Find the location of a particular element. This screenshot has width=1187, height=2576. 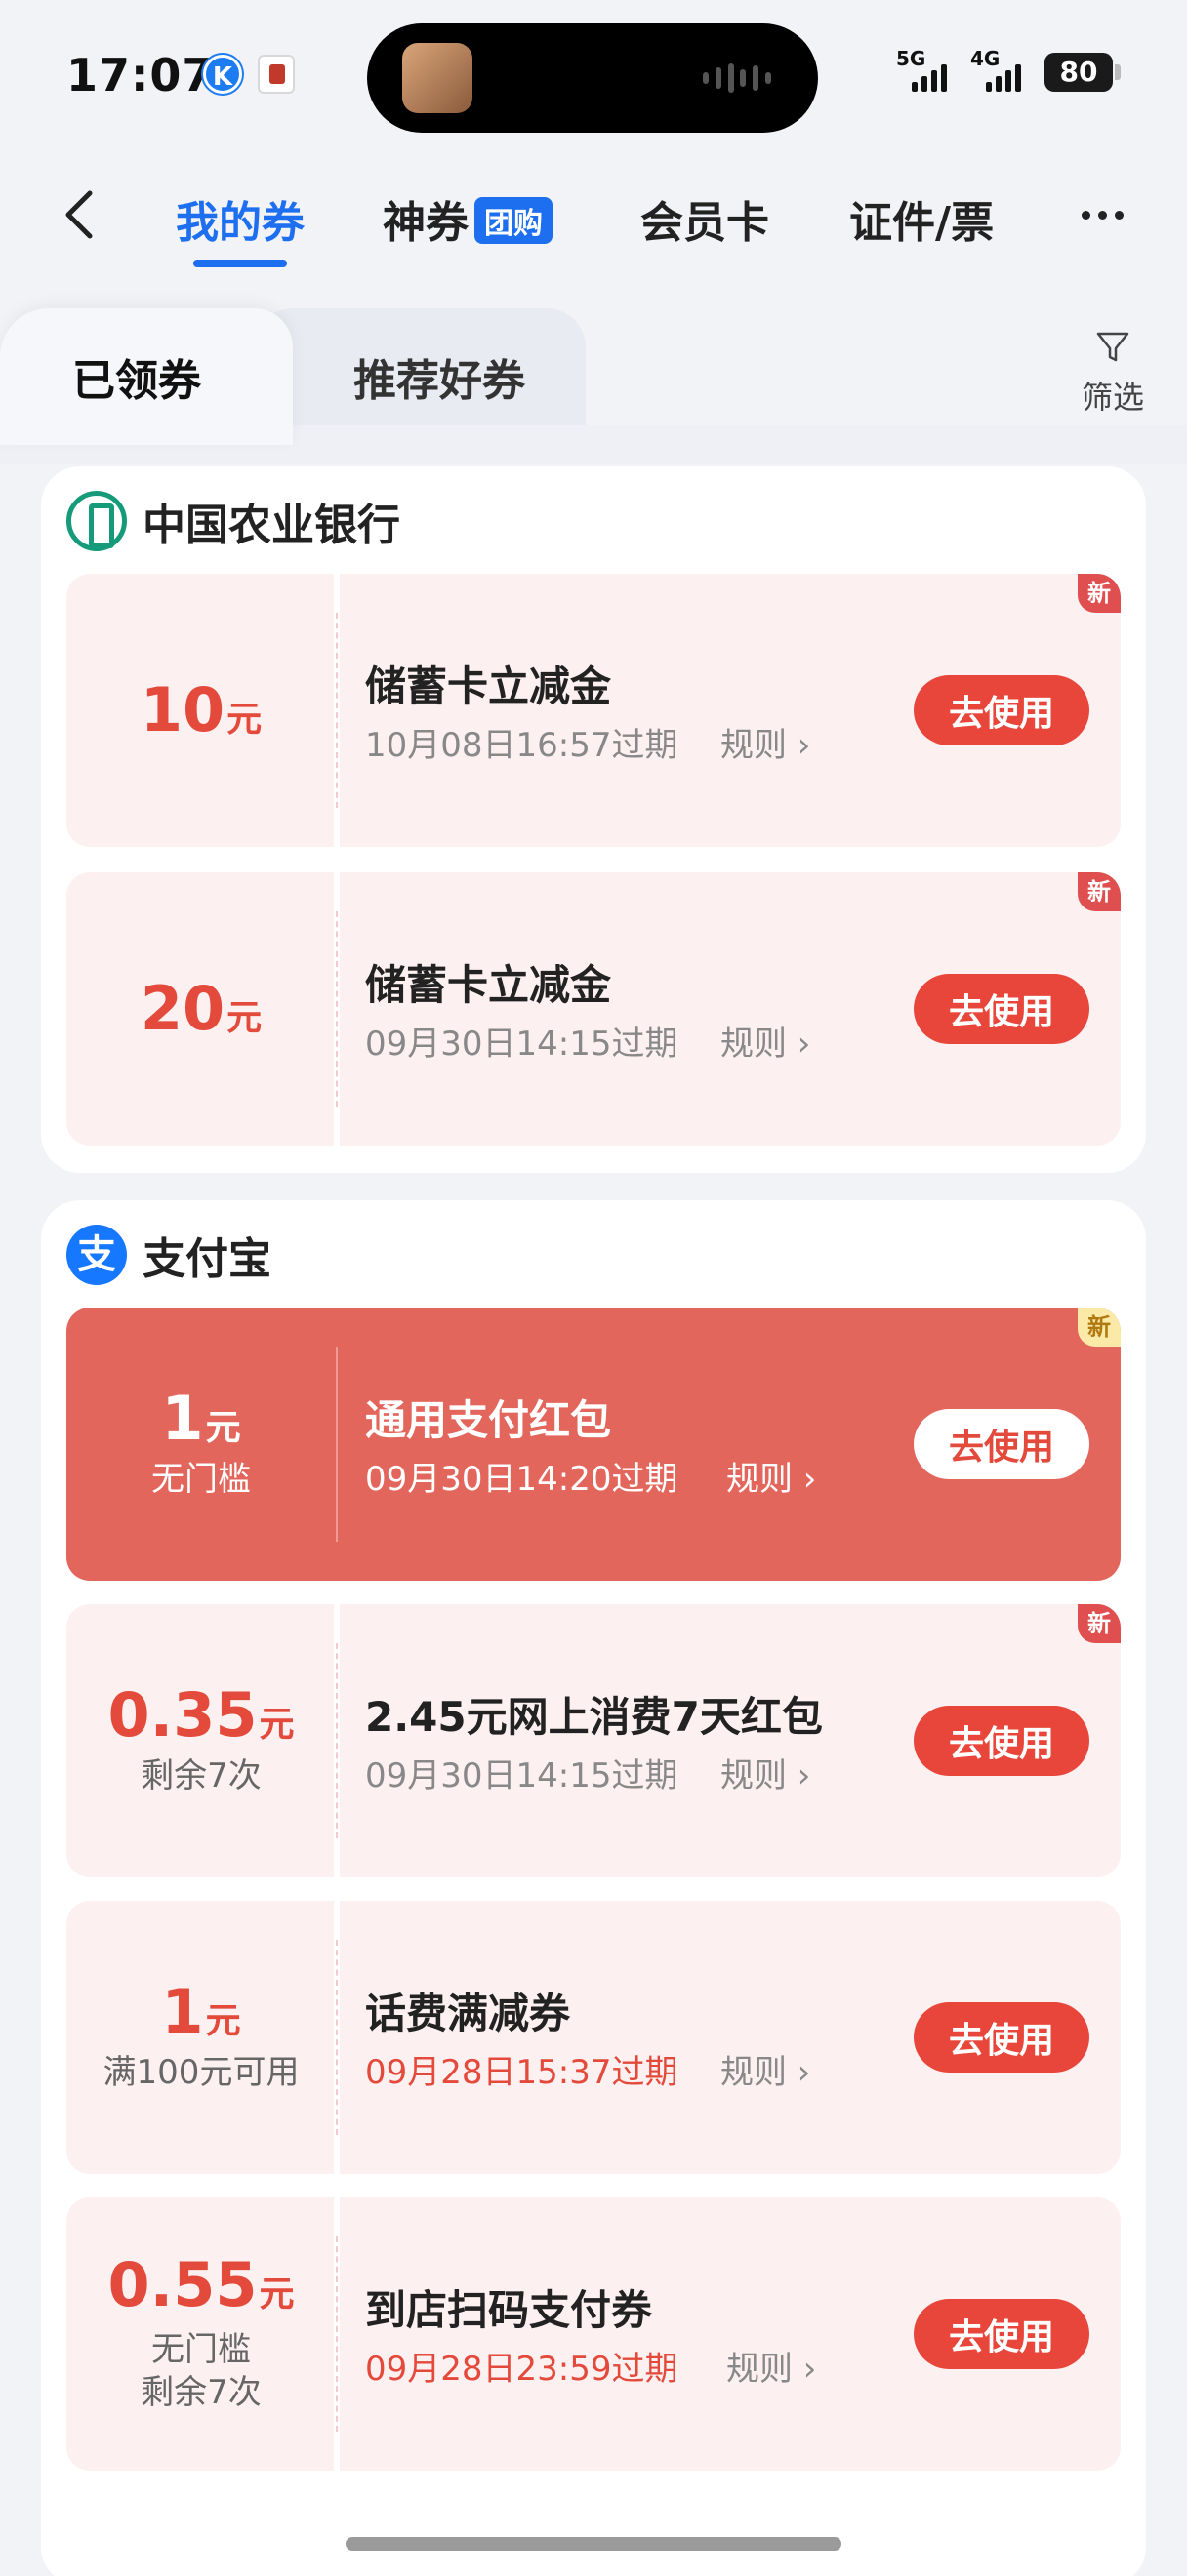

tab-super-coupons: 神券 团购 is located at coordinates (468, 218).